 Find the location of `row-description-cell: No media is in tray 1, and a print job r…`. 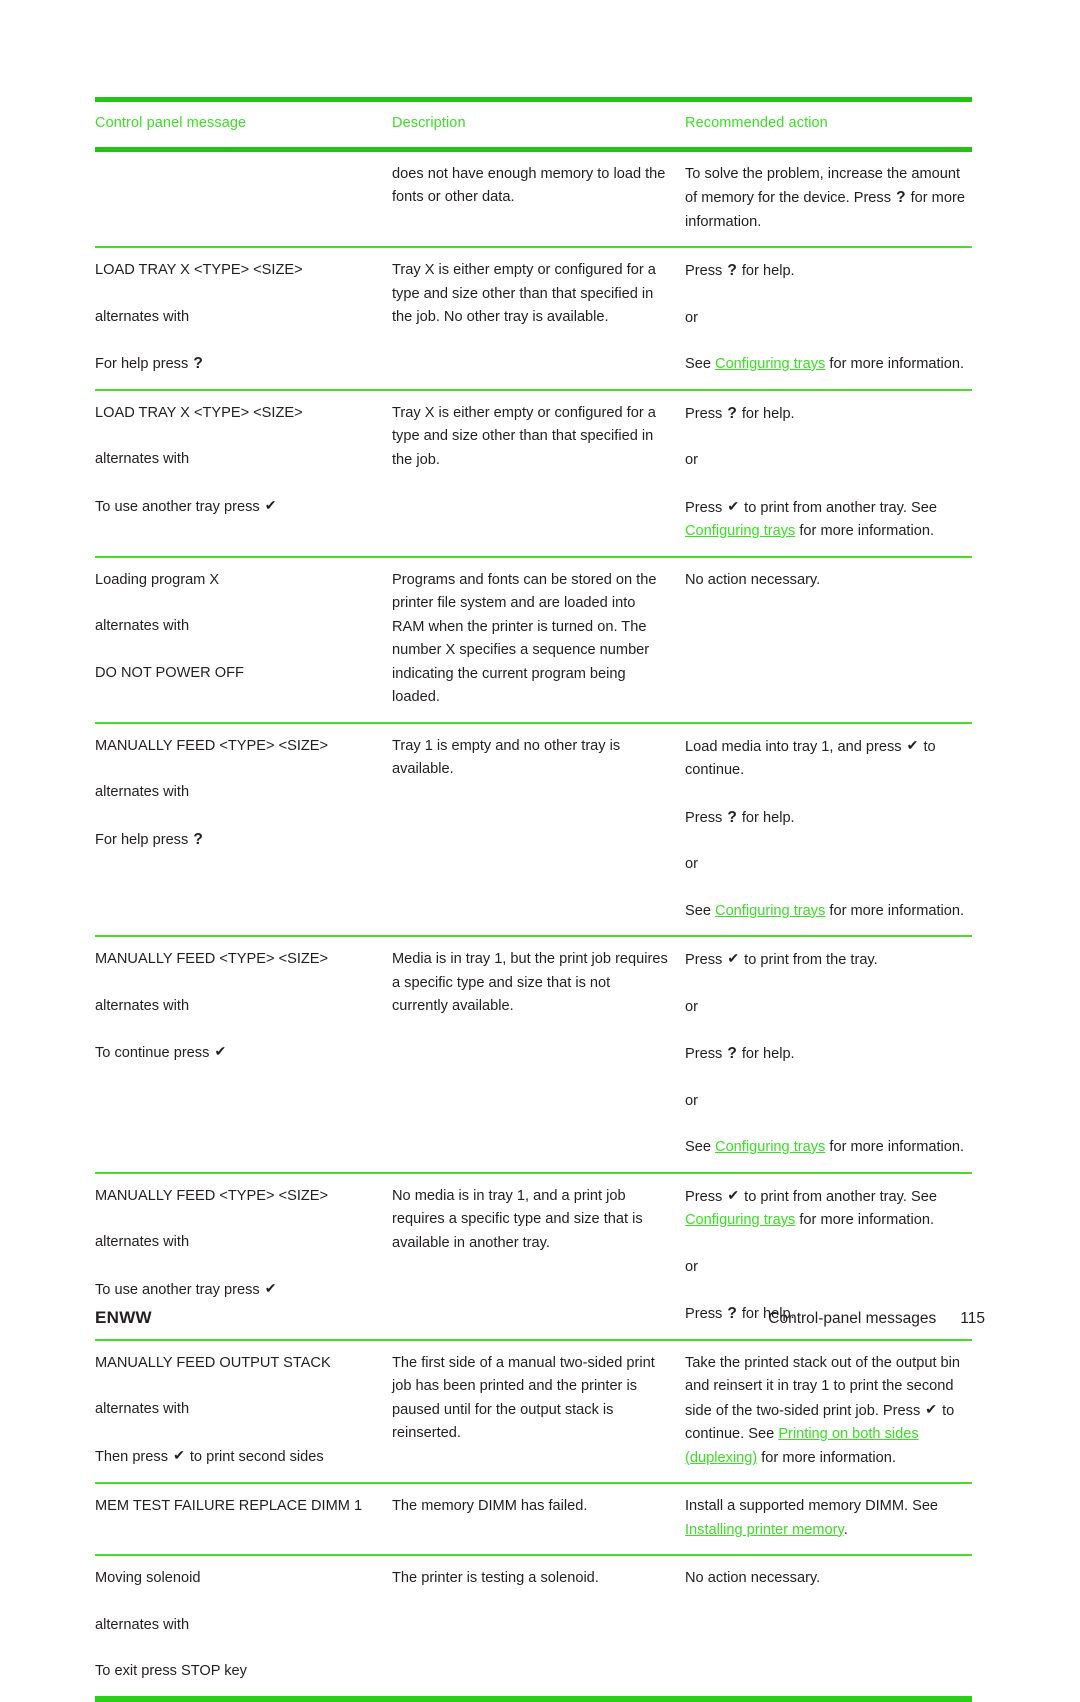

row-description-cell: No media is in tray 1, and a print job r… is located at coordinates (538, 1256).